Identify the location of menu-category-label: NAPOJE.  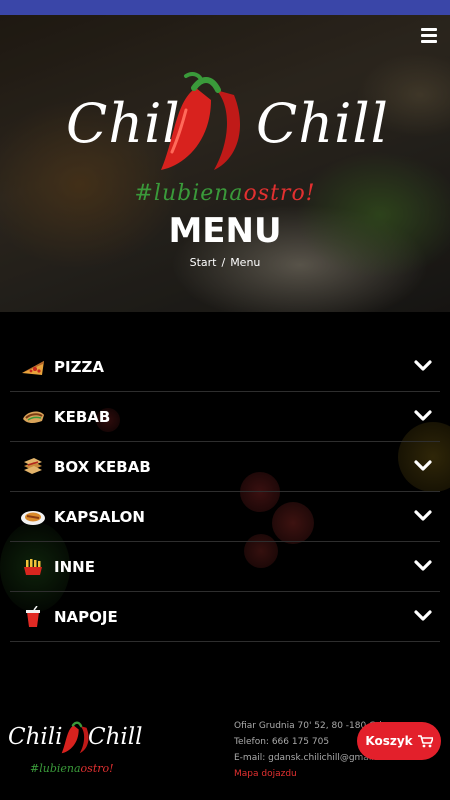
(86, 616).